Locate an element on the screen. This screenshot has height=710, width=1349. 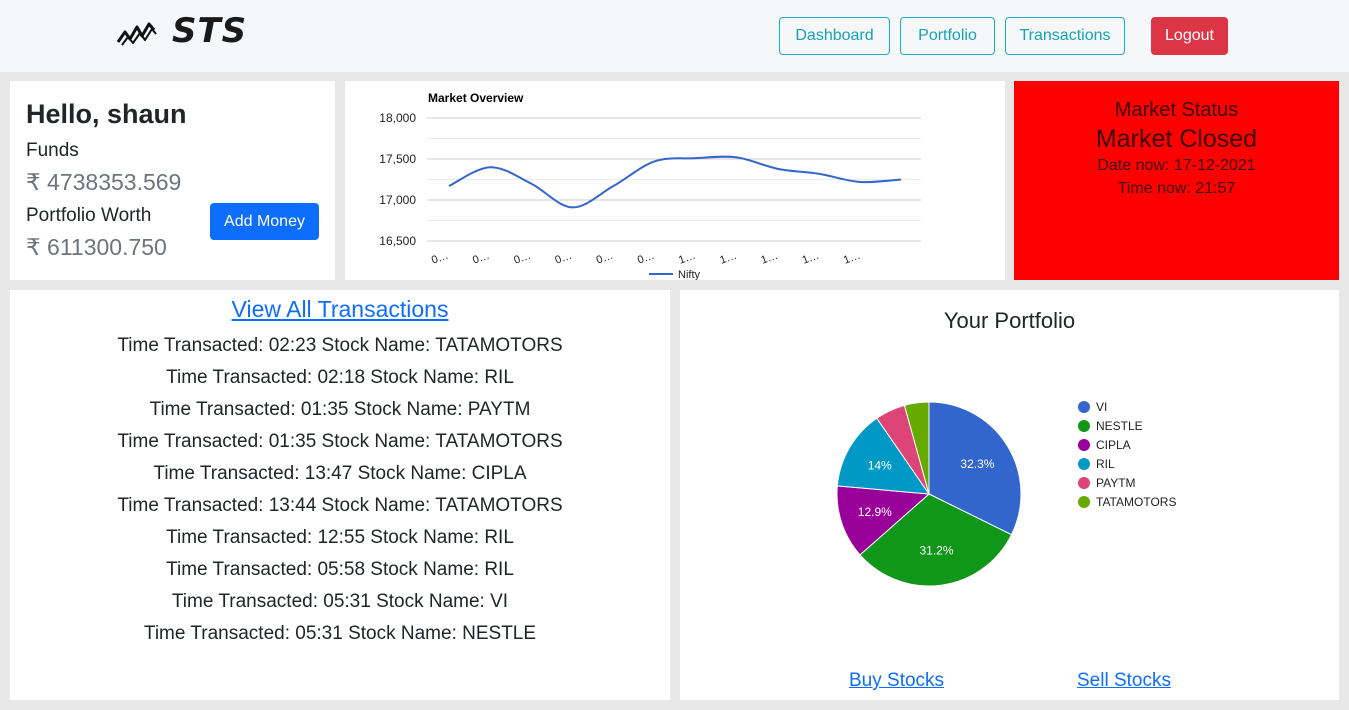
portfolio-worth-label: Portfolio Worth is located at coordinates (89, 215).